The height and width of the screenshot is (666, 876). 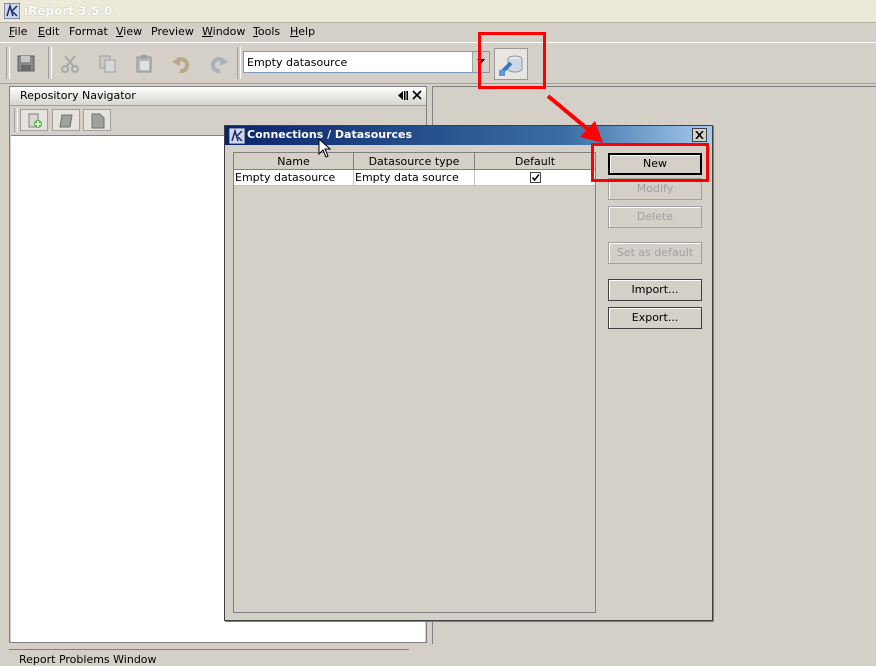 I want to click on menu-help: Help, so click(x=302, y=31).